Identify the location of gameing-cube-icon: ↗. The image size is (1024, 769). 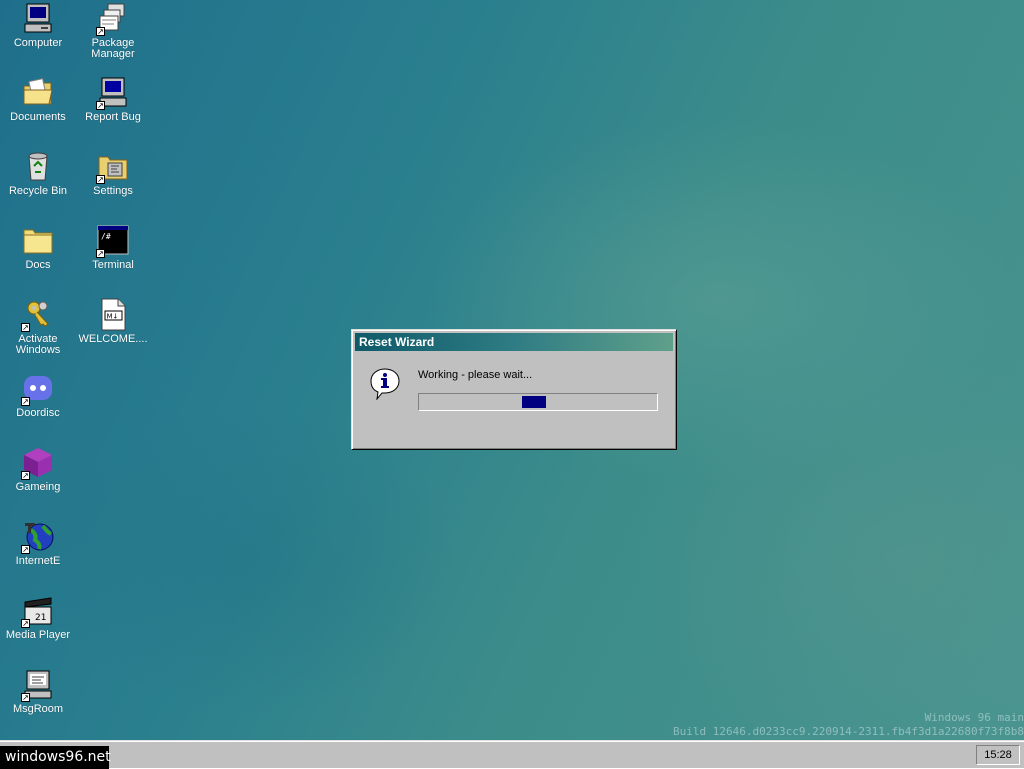
(38, 463).